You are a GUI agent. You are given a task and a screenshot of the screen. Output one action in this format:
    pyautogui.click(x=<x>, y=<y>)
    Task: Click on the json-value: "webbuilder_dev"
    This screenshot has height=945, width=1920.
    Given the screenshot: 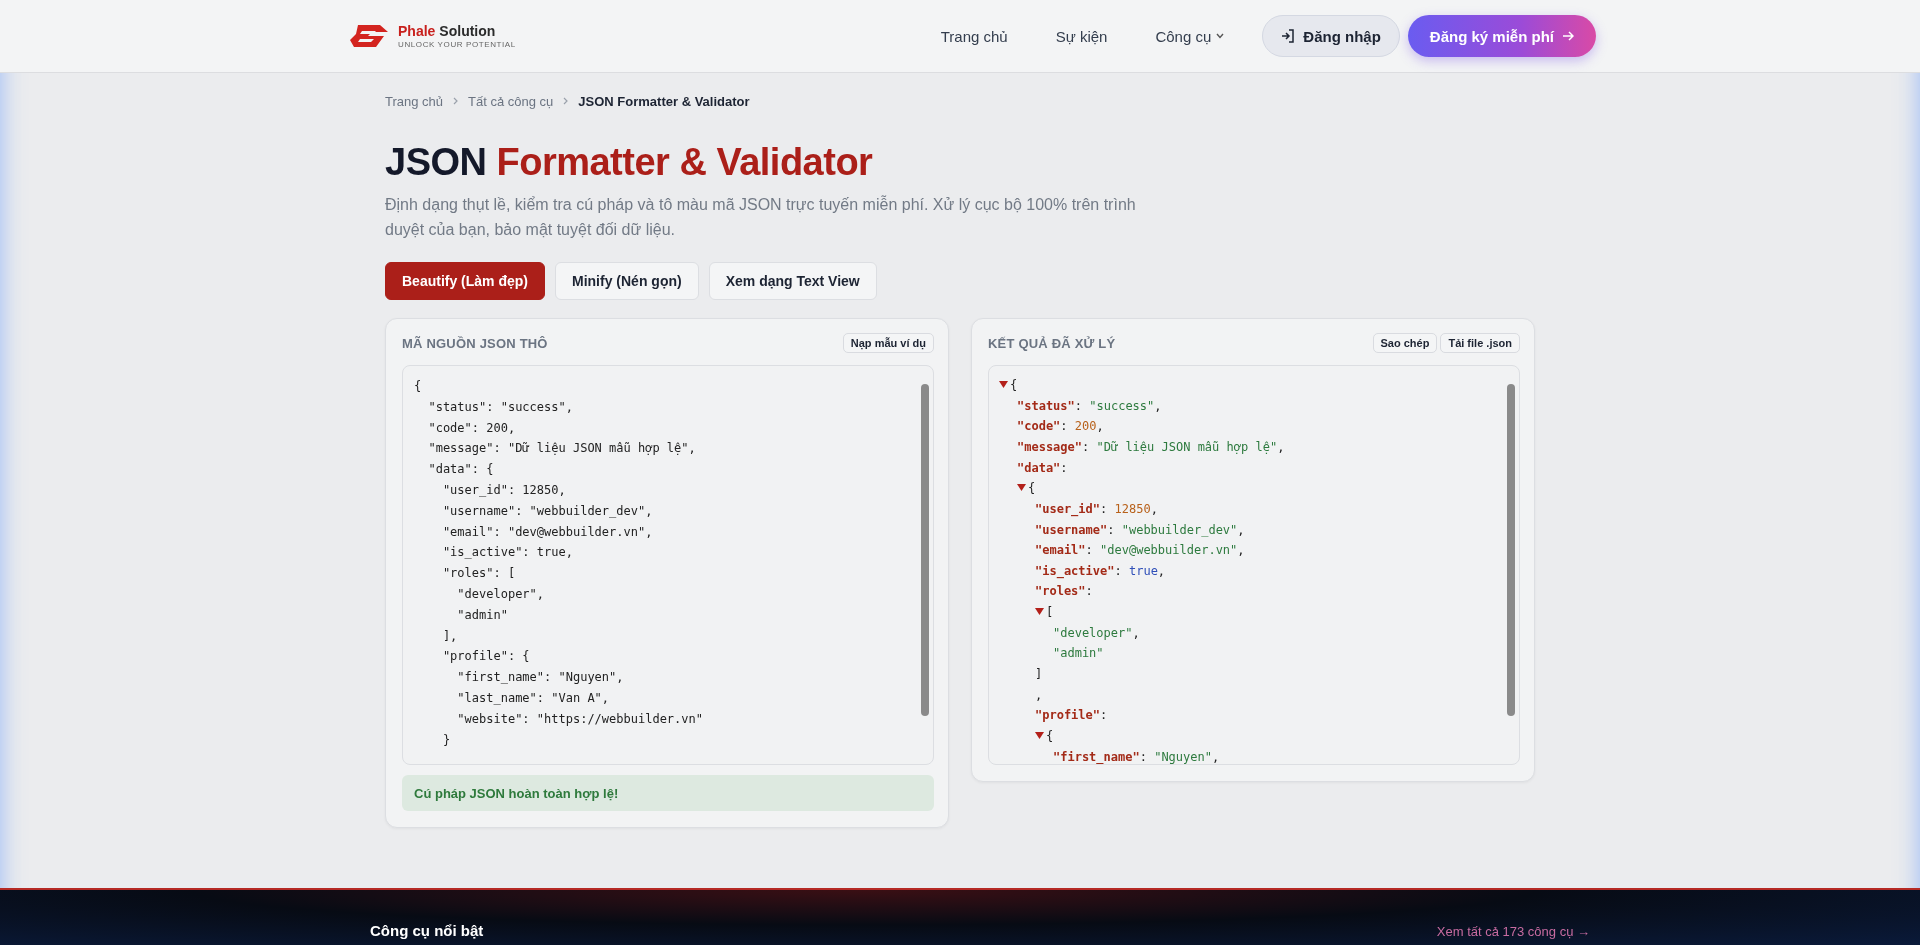 What is the action you would take?
    pyautogui.click(x=1179, y=529)
    